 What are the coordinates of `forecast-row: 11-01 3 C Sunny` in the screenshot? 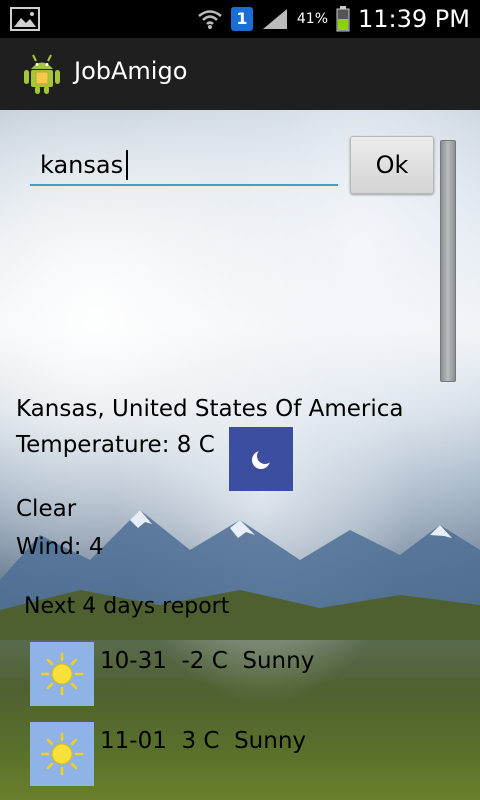 It's located at (240, 754).